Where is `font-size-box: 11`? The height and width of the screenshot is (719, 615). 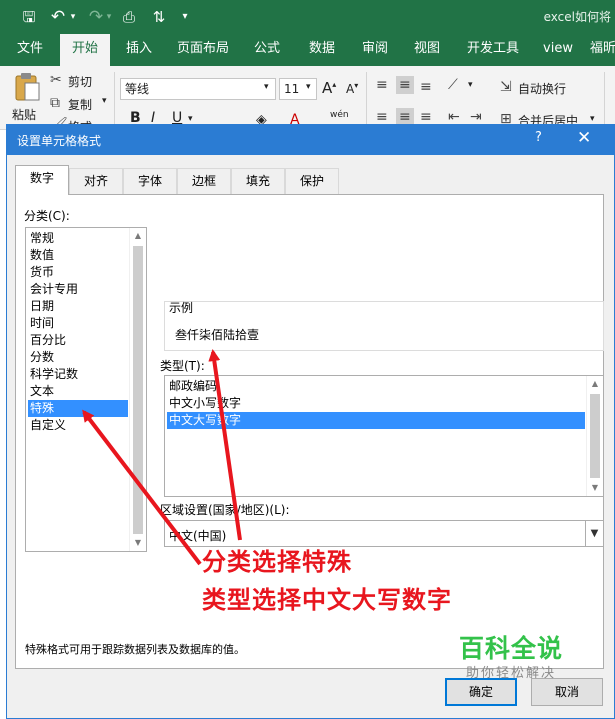 font-size-box: 11 is located at coordinates (298, 89).